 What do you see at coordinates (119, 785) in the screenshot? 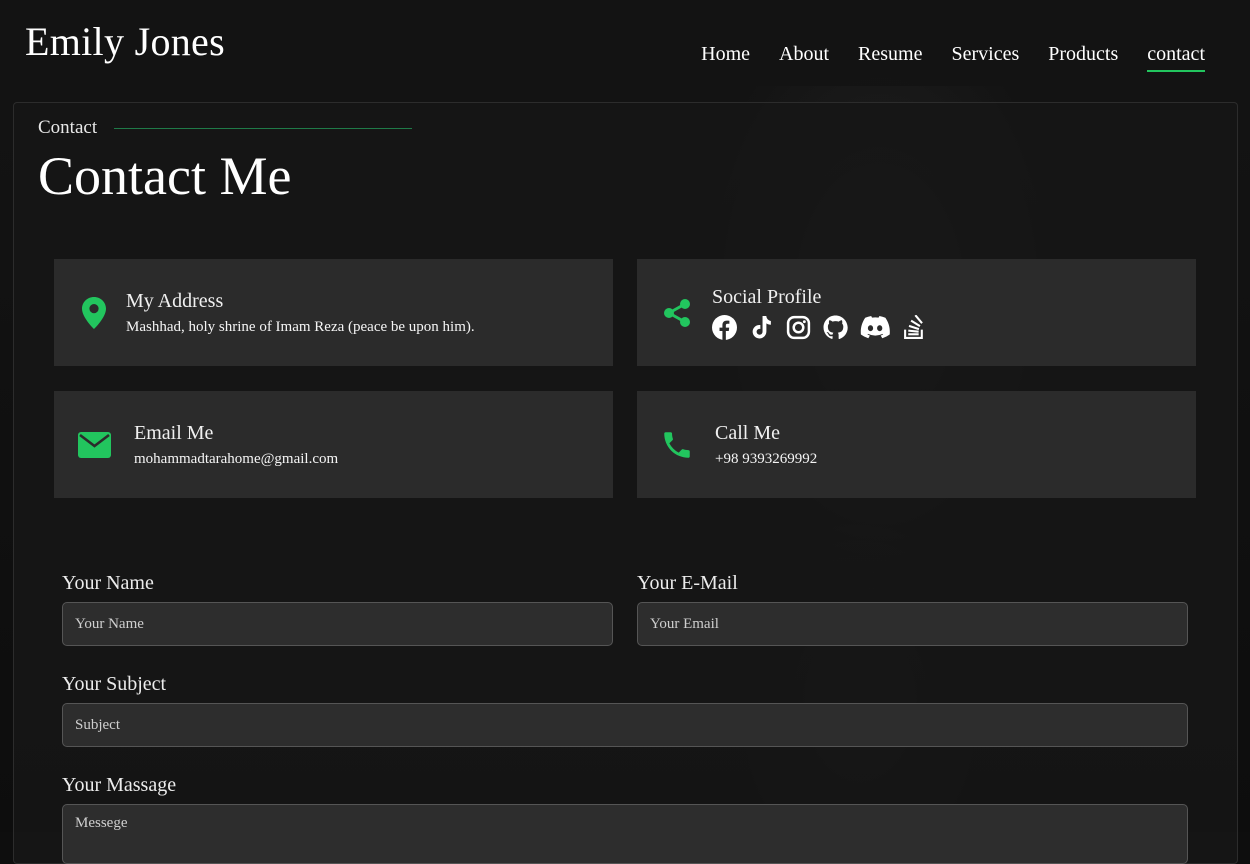
I see `message-label: Your Massage` at bounding box center [119, 785].